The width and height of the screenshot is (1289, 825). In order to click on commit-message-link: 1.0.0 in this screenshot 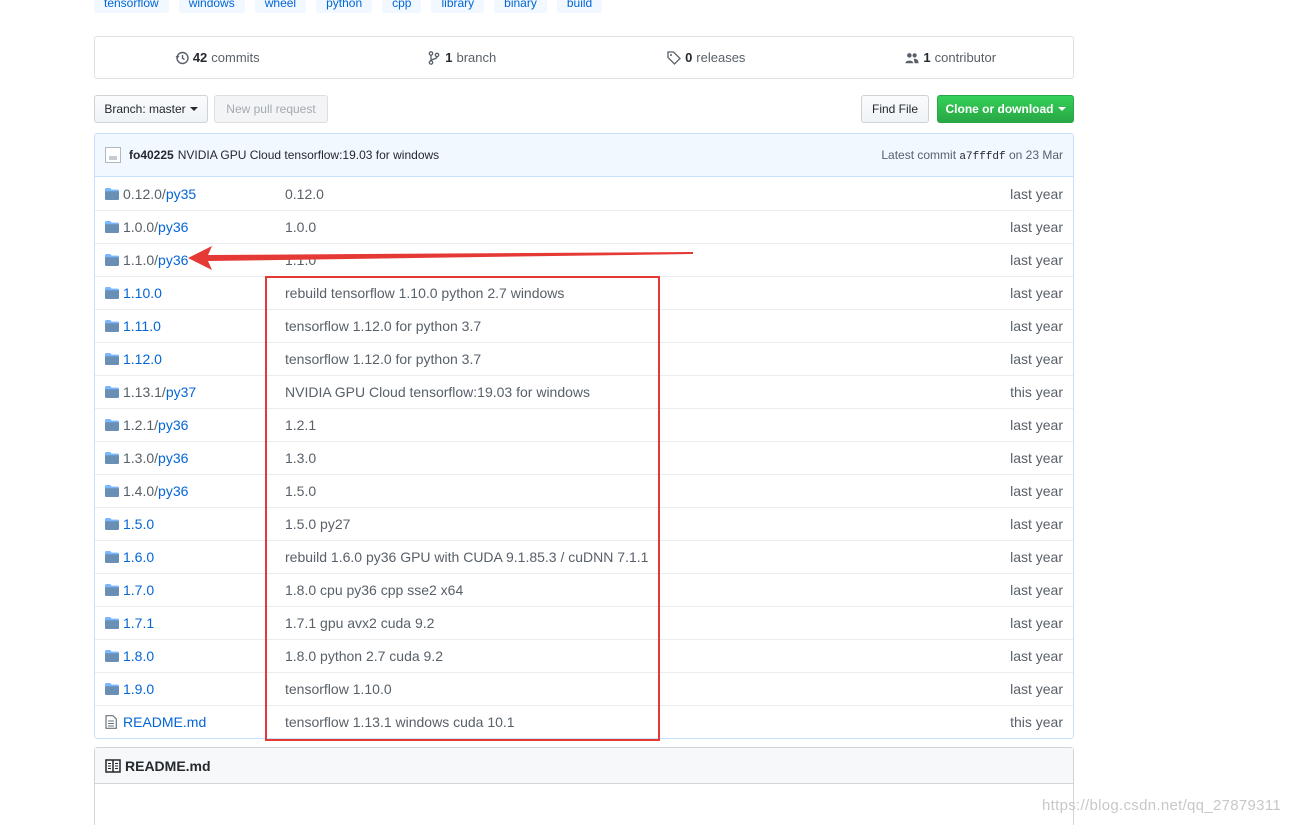, I will do `click(619, 227)`.